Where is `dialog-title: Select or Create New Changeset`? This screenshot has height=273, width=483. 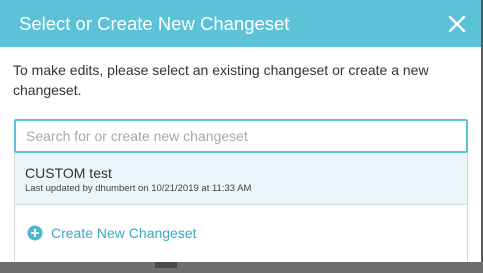
dialog-title: Select or Create New Changeset is located at coordinates (154, 23).